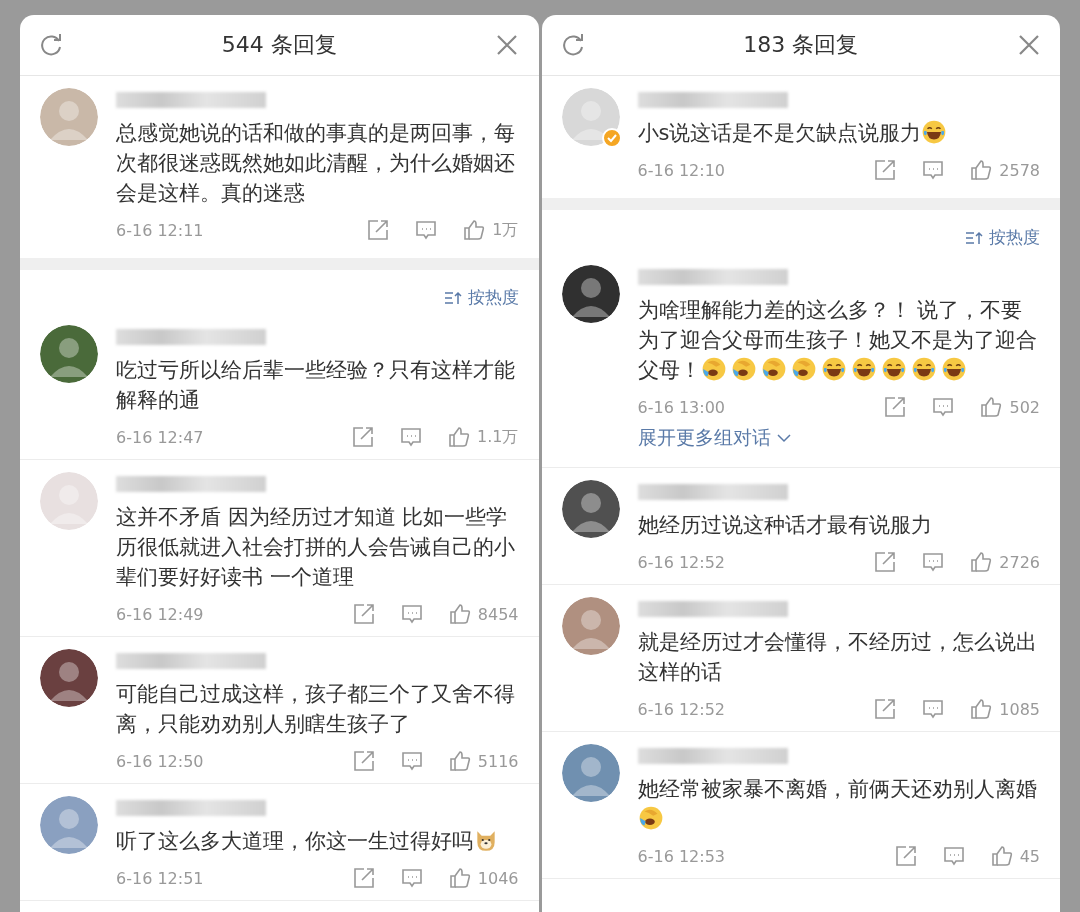  What do you see at coordinates (1019, 709) in the screenshot?
I see `like-count: 1085` at bounding box center [1019, 709].